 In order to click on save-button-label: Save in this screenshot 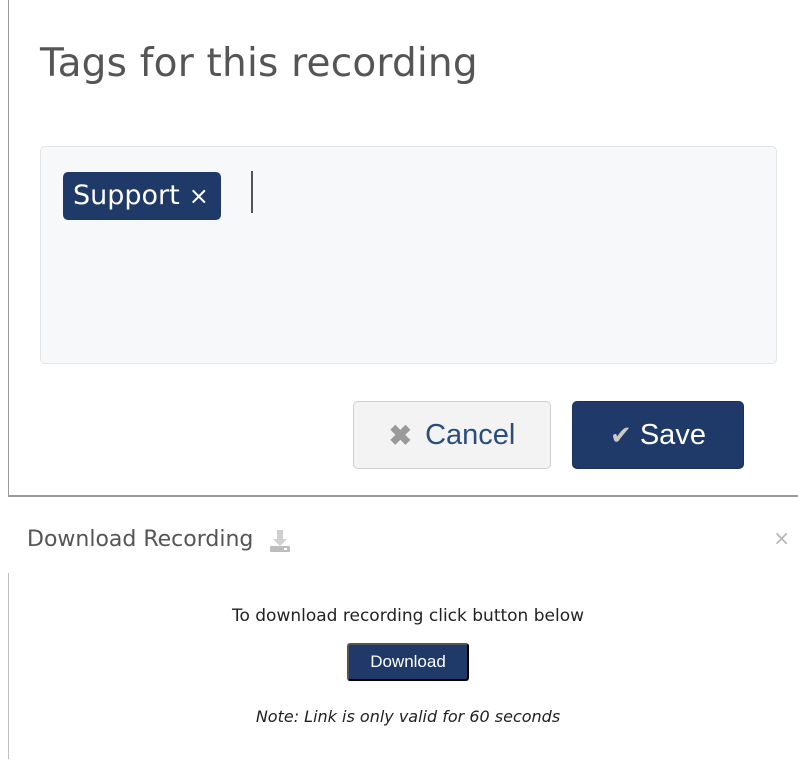, I will do `click(672, 434)`.